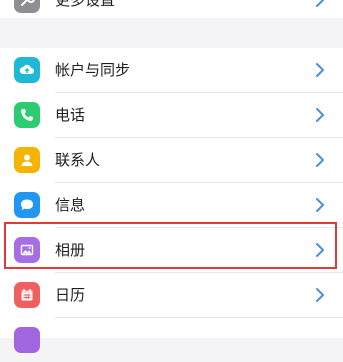  I want to click on settings-row-phone: 电话, so click(171, 115).